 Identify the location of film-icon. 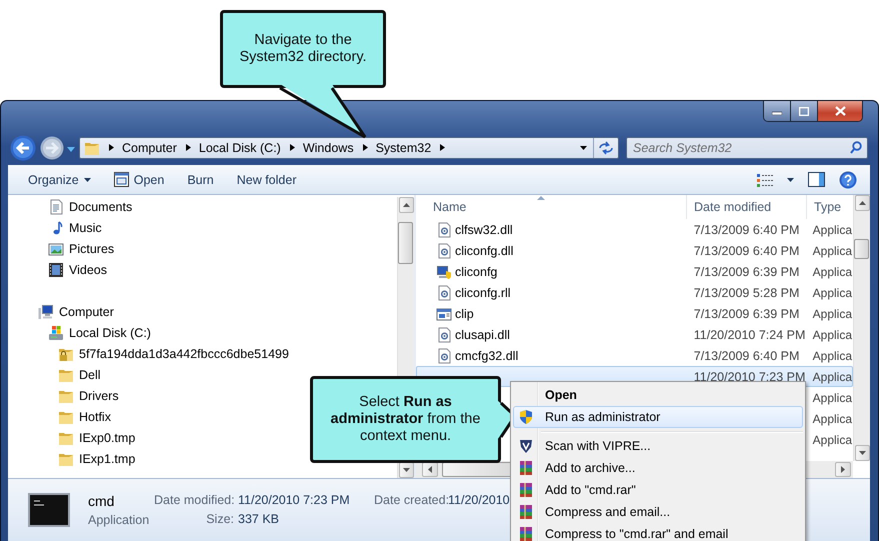
(56, 270).